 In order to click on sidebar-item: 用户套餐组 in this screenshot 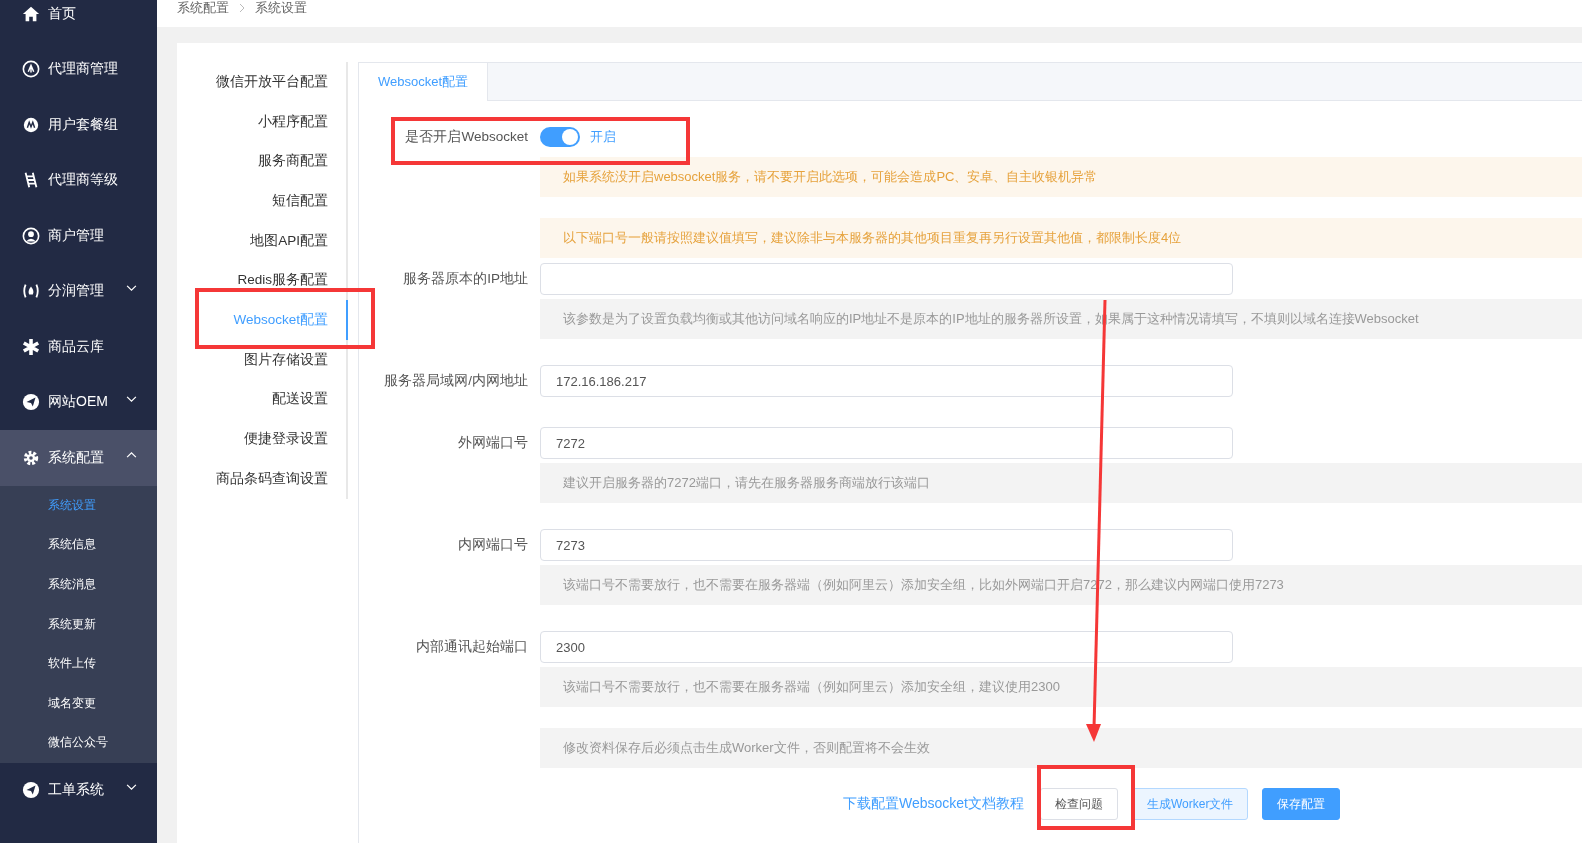, I will do `click(78, 125)`.